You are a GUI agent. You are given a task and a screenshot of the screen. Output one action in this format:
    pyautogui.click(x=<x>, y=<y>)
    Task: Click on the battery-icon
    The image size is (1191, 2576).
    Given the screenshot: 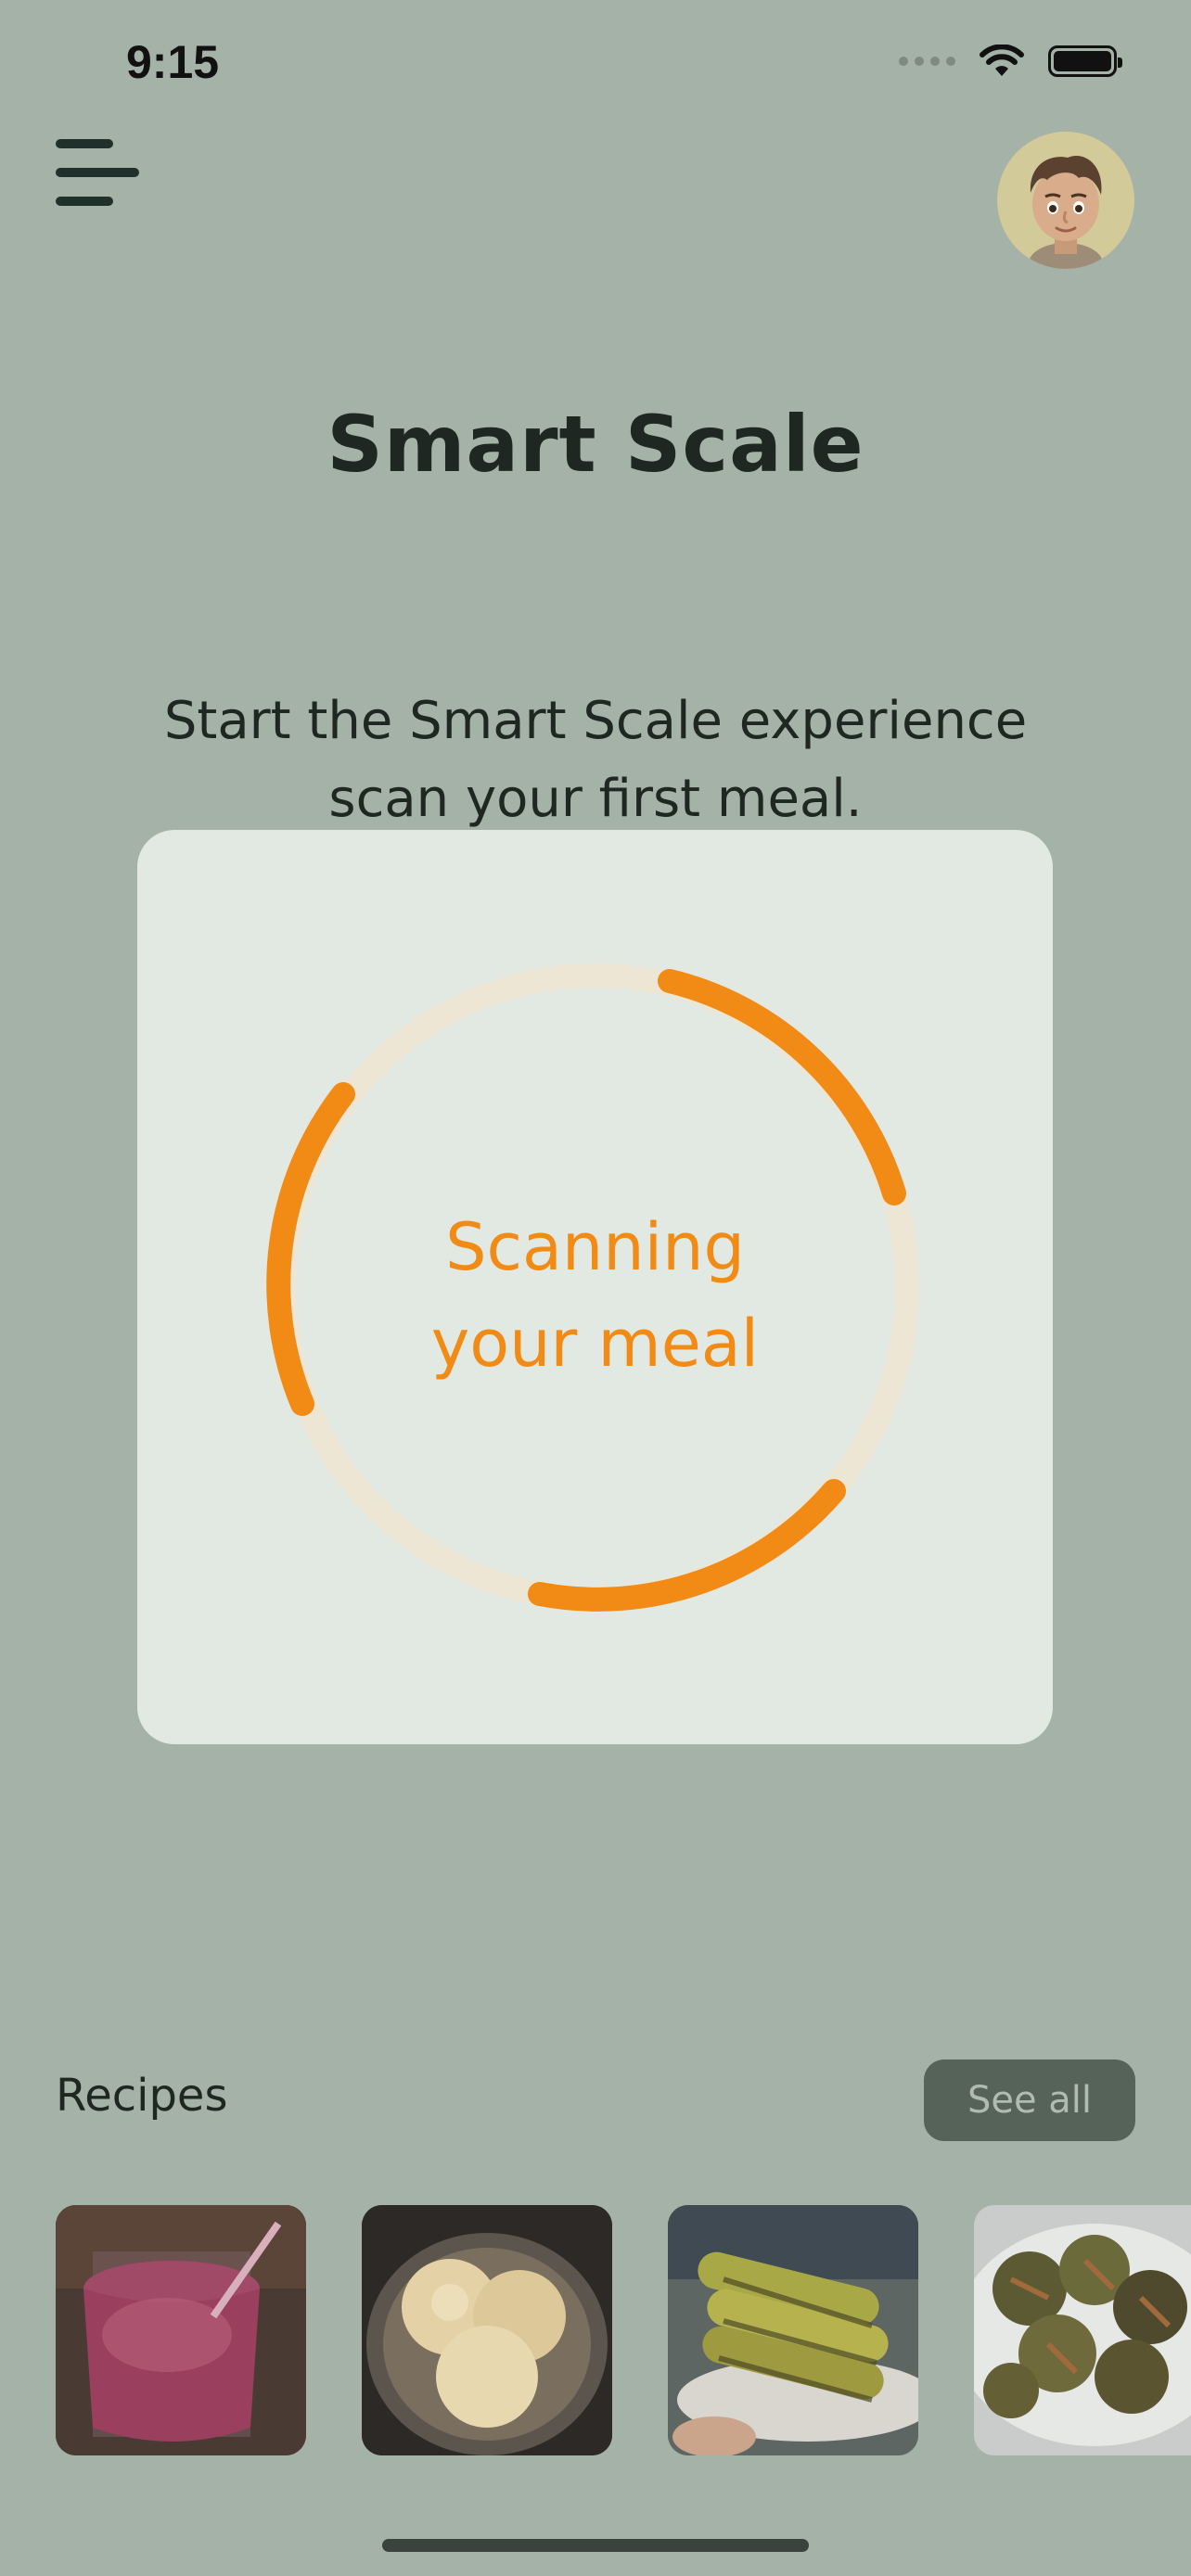 What is the action you would take?
    pyautogui.click(x=1085, y=61)
    